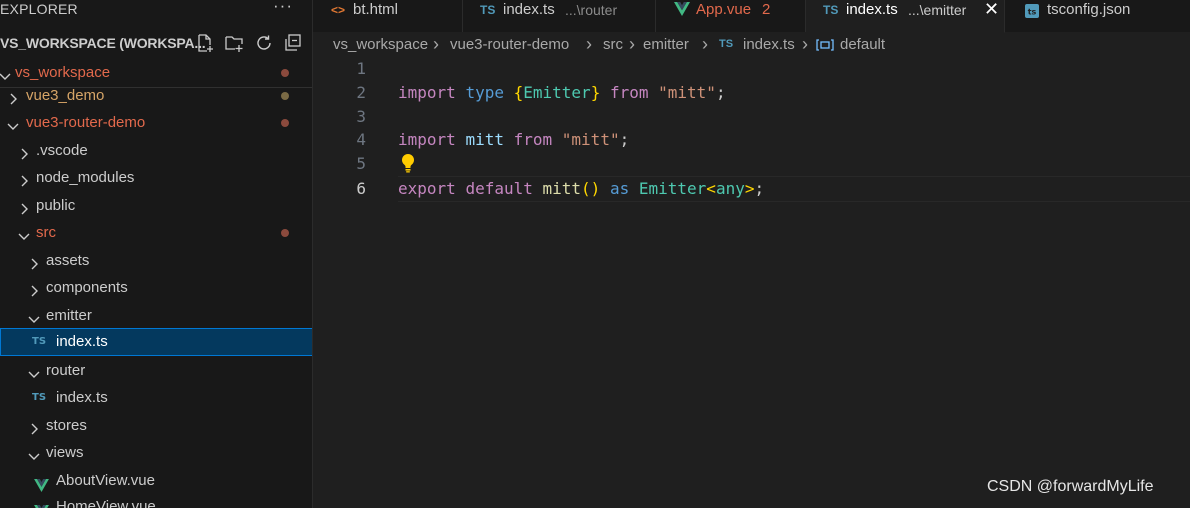  Describe the element at coordinates (862, 44) in the screenshot. I see `breadcrumb-item: default` at that location.